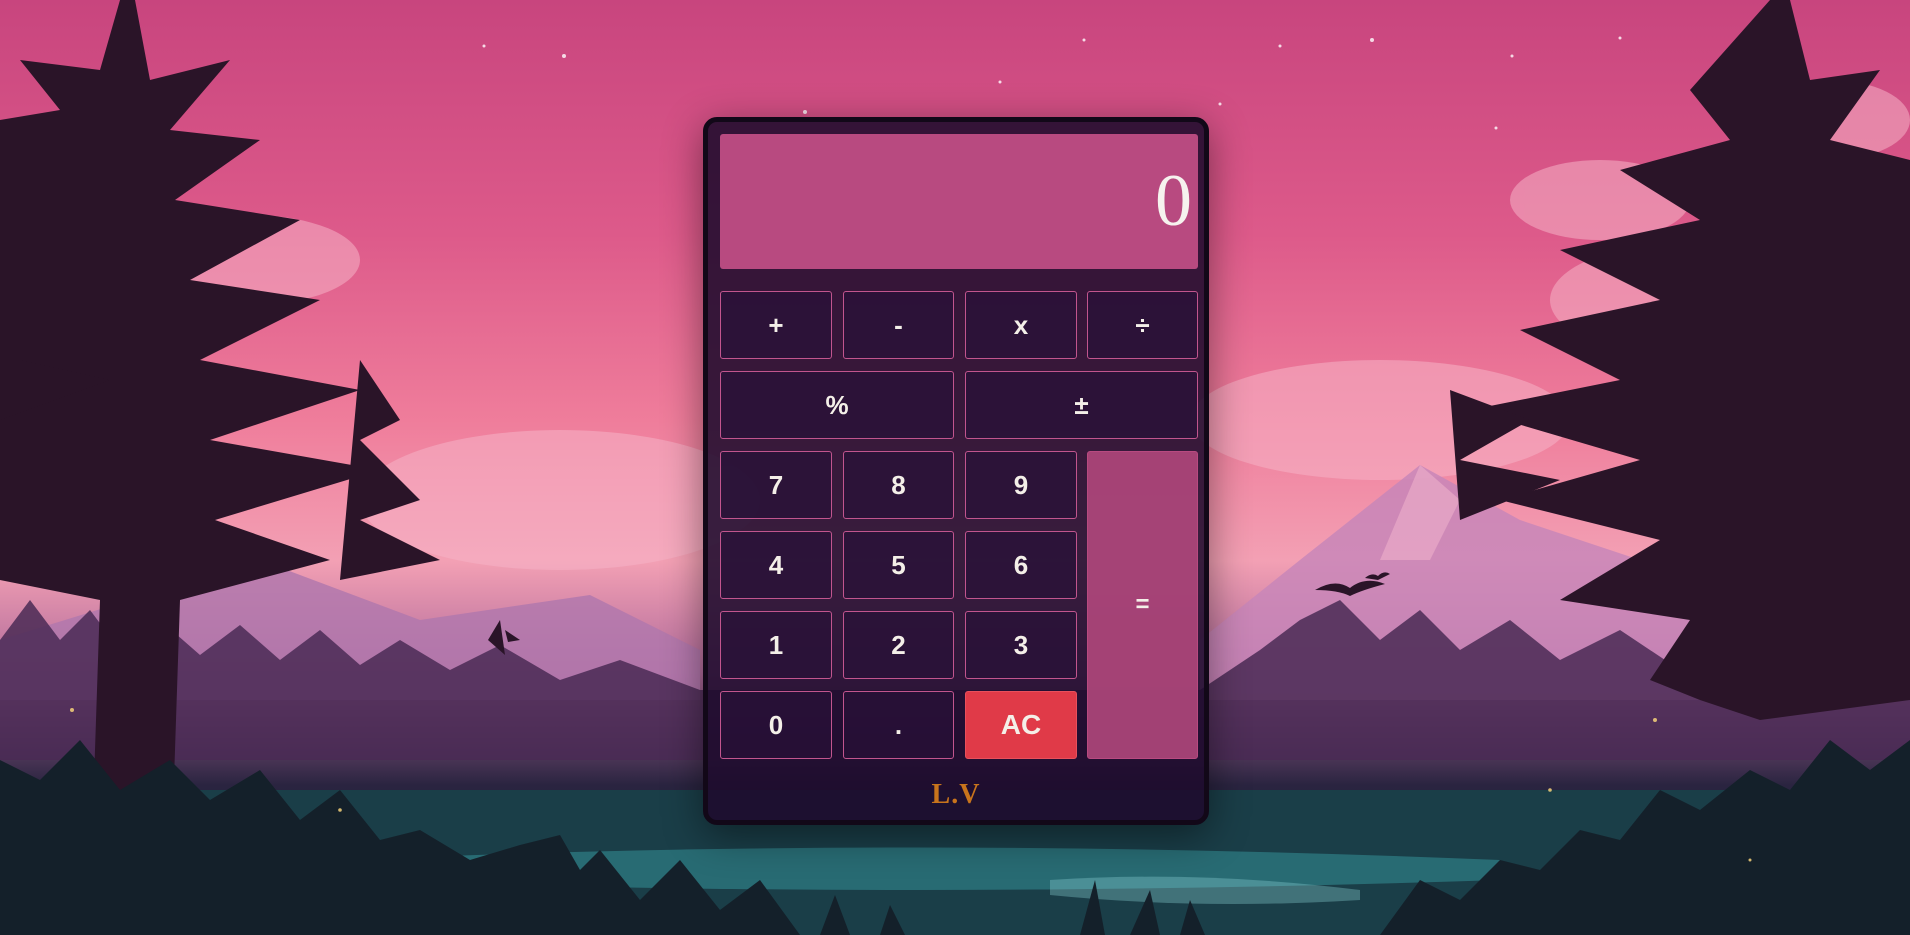 The width and height of the screenshot is (1910, 935). I want to click on minus-button: -, so click(898, 325).